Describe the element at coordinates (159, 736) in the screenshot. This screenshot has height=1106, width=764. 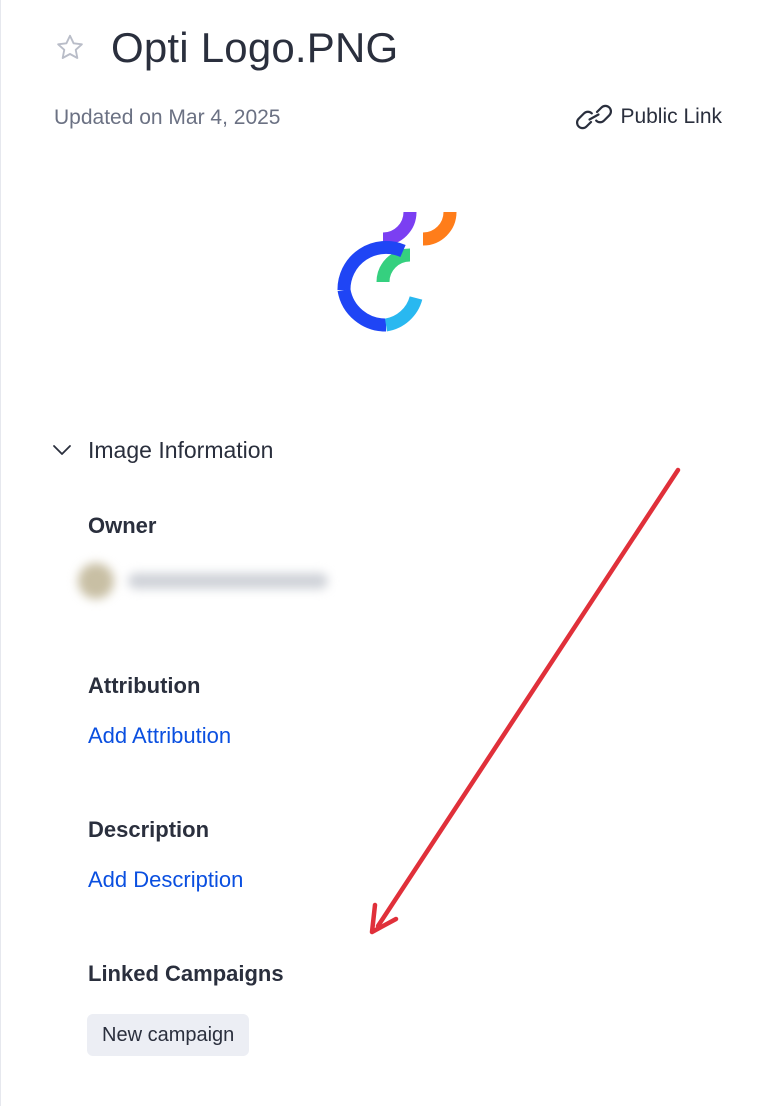
I see `add-attribution-link: Add Attribution` at that location.